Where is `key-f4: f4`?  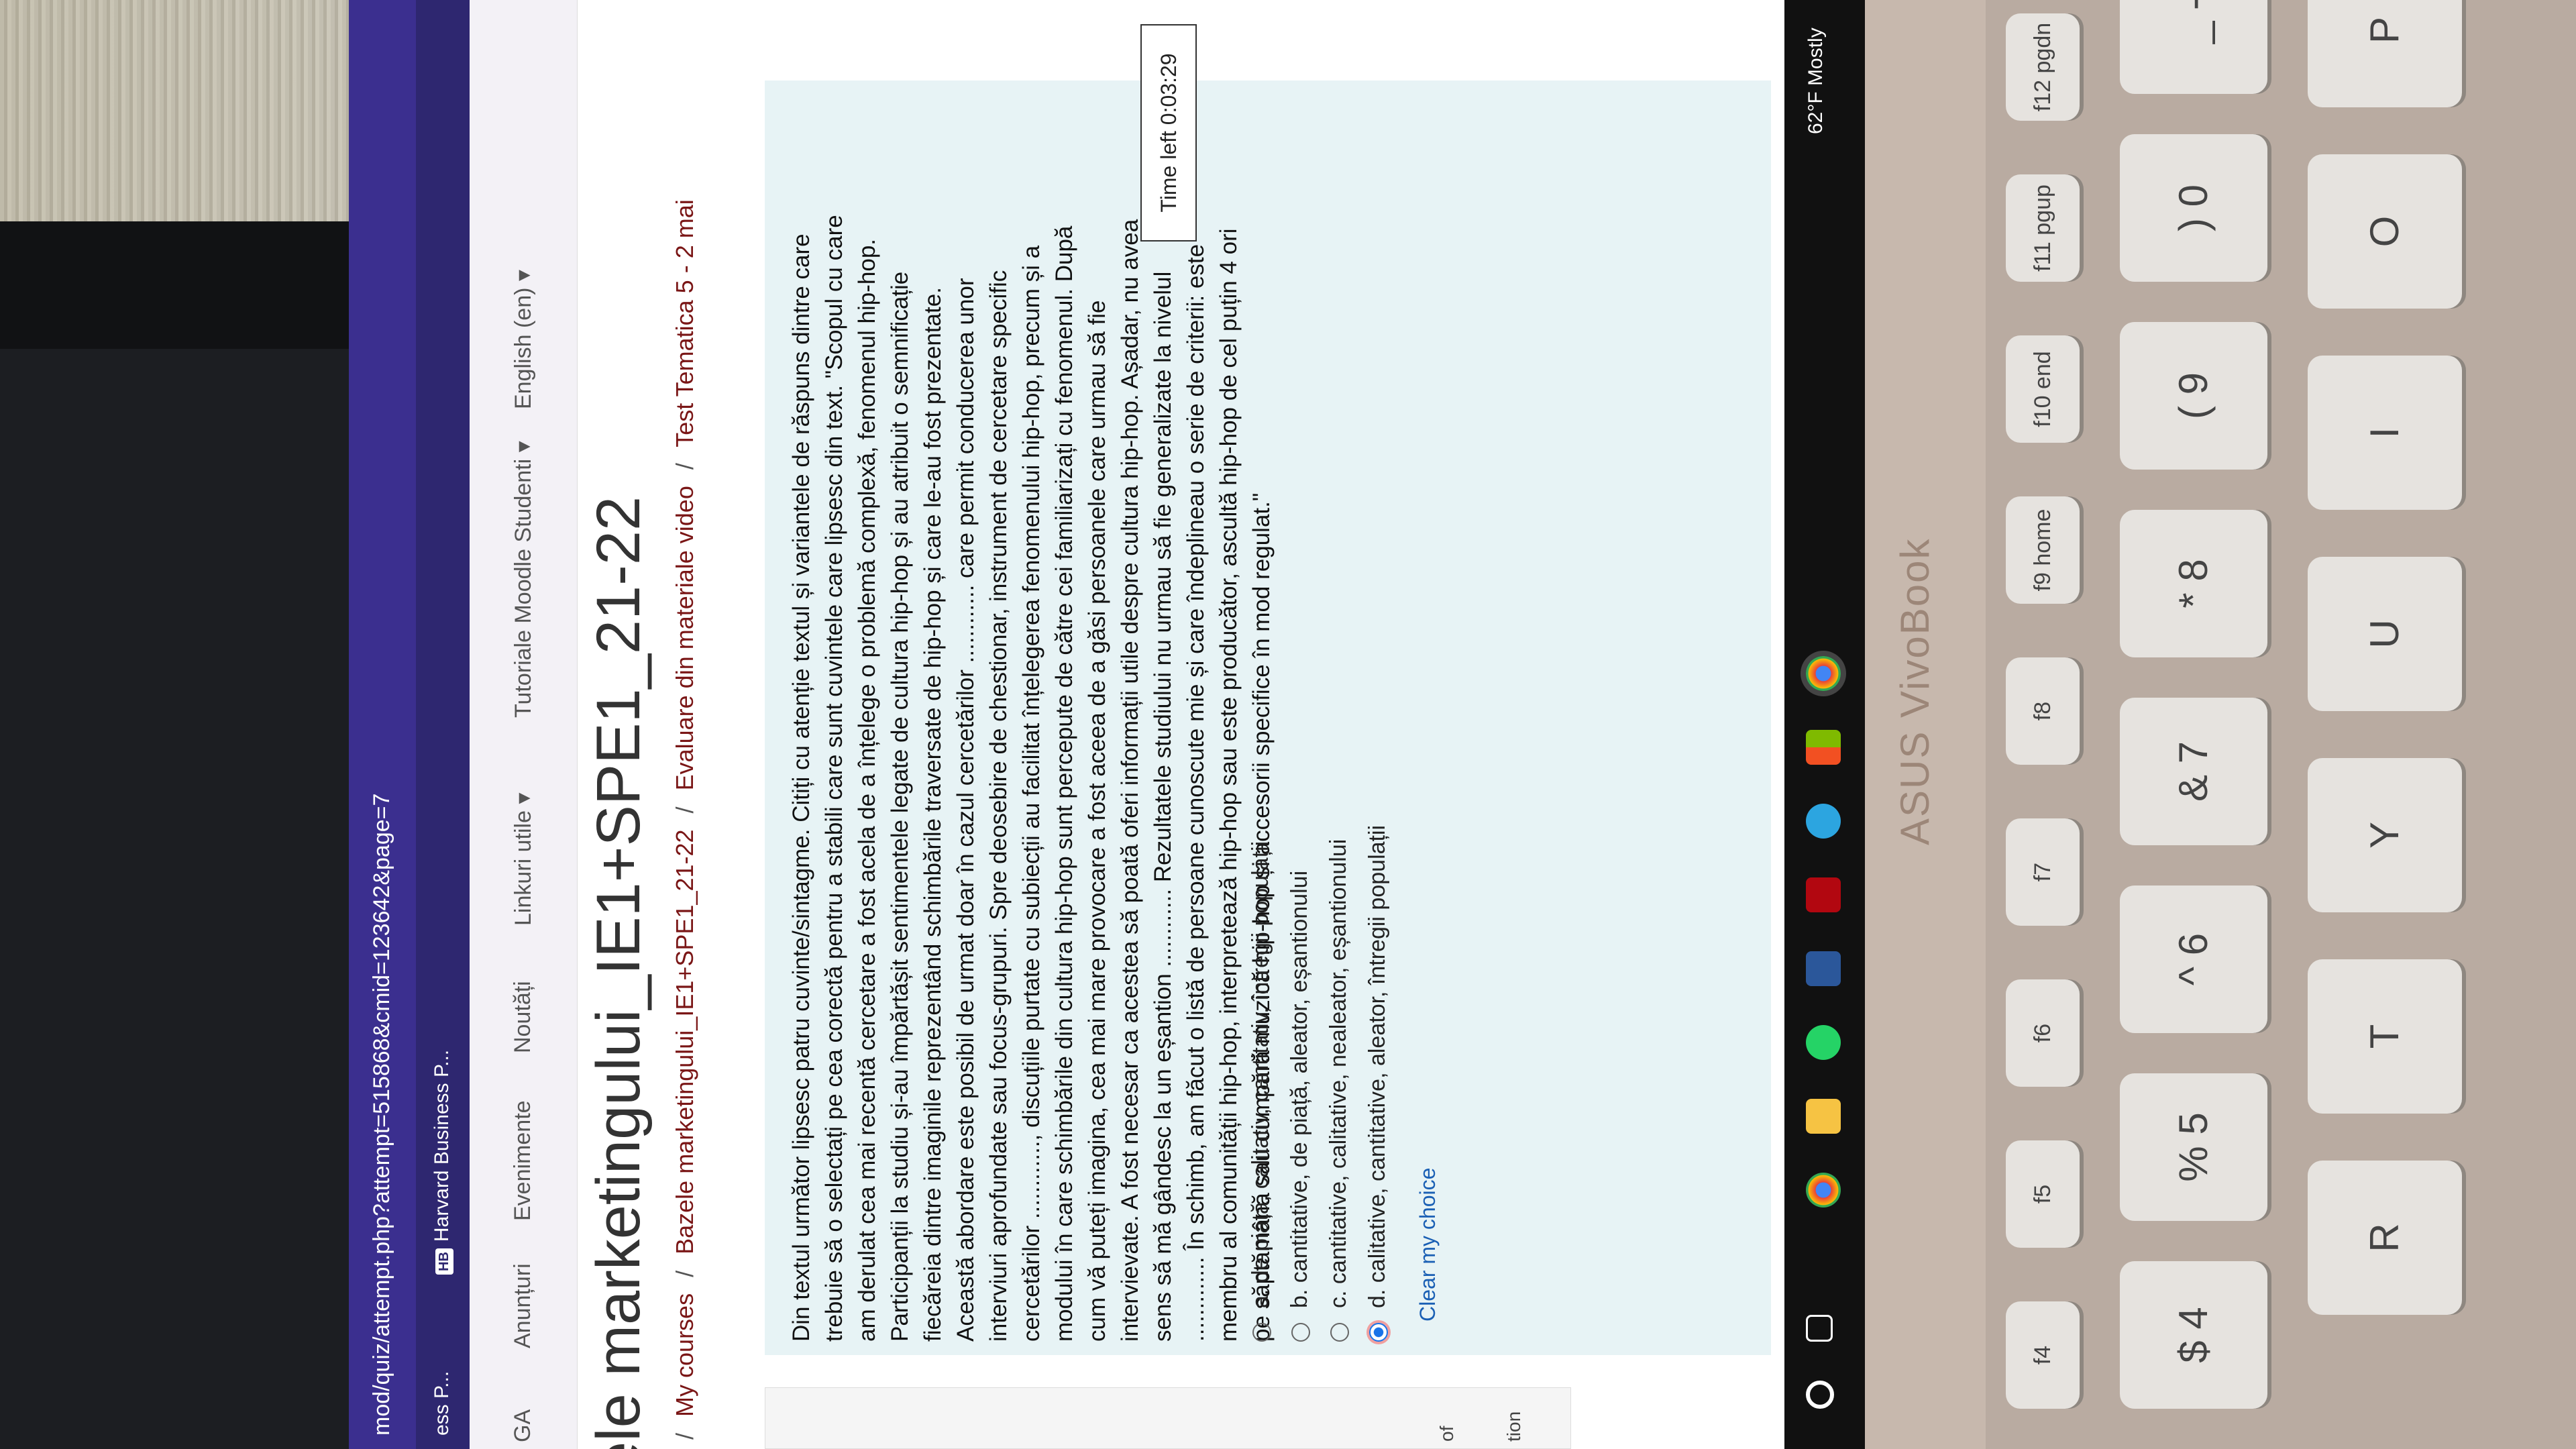
key-f4: f4 is located at coordinates (2043, 1355).